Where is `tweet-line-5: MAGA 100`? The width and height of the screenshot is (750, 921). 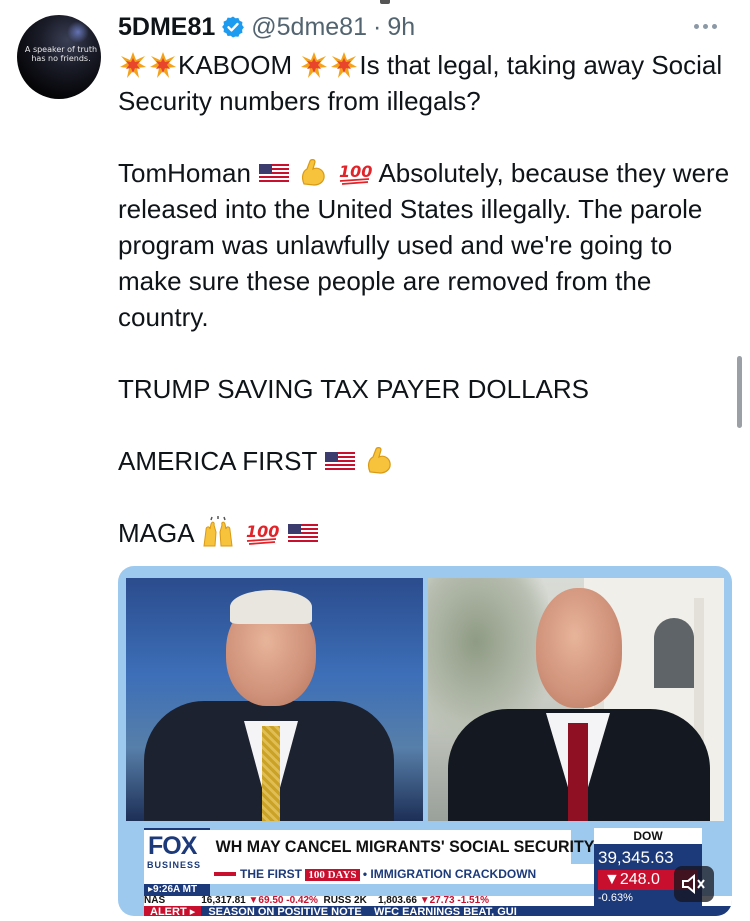
tweet-line-5: MAGA 100 is located at coordinates (428, 533).